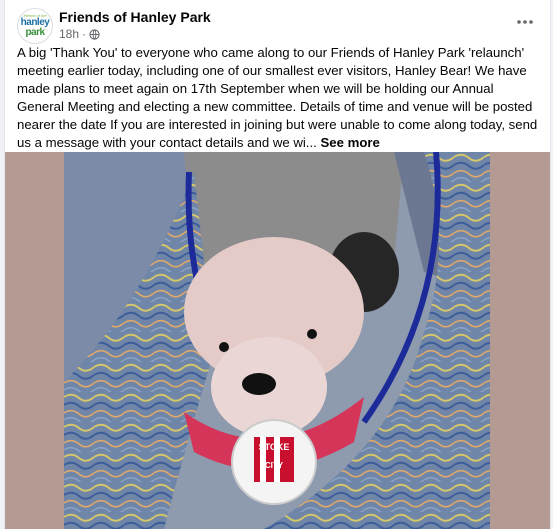  Describe the element at coordinates (94, 34) in the screenshot. I see `globe-icon` at that location.